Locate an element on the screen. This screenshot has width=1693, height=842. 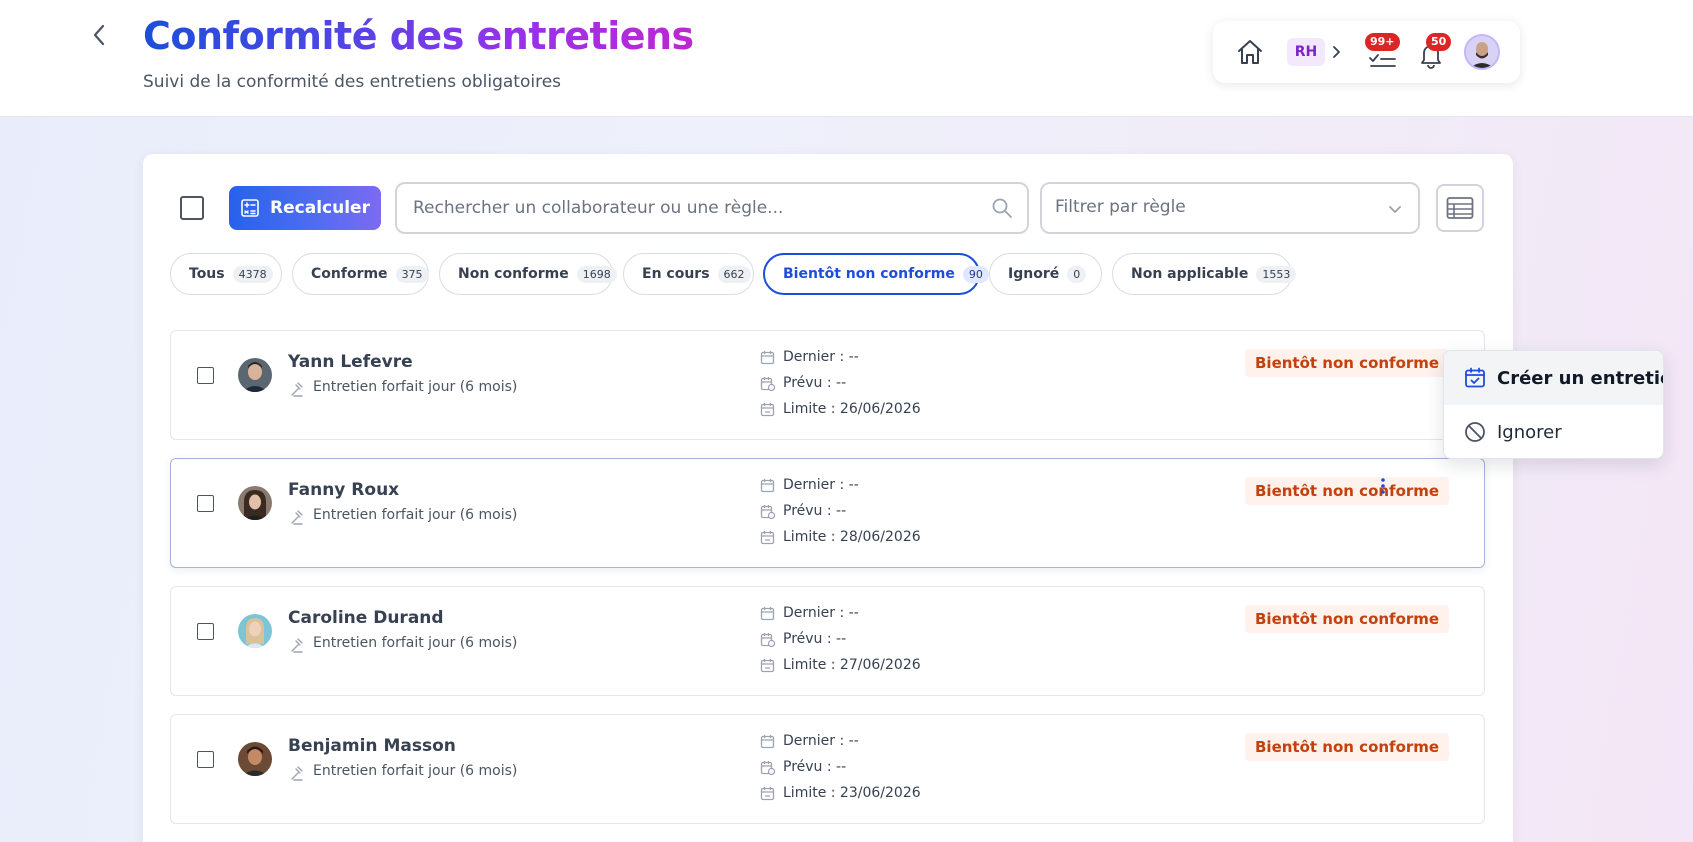
tab-count: 662 is located at coordinates (734, 274).